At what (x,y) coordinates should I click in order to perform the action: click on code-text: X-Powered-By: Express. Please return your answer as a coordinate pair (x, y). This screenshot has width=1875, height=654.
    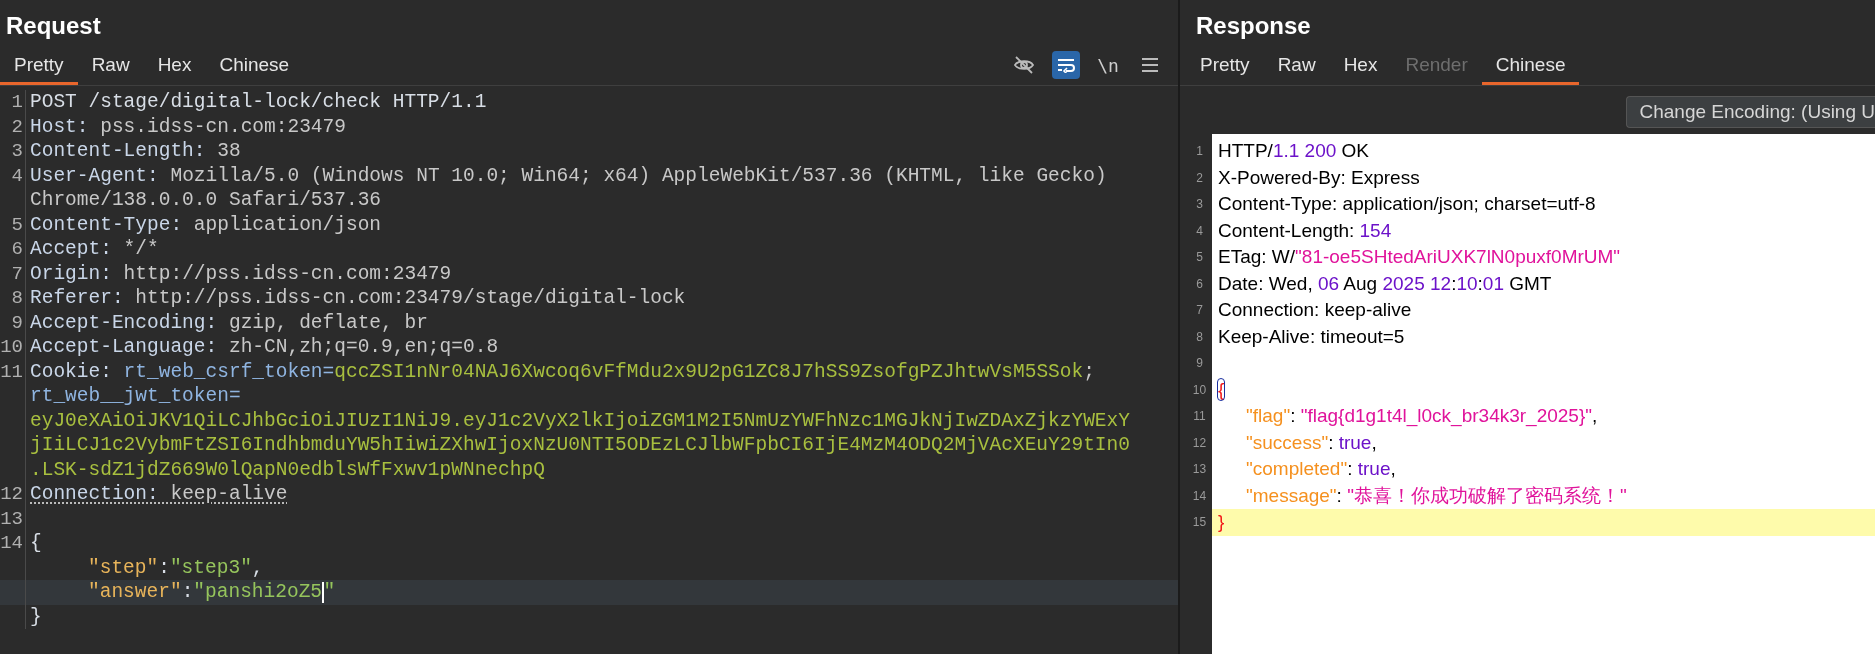
    Looking at the image, I should click on (1319, 177).